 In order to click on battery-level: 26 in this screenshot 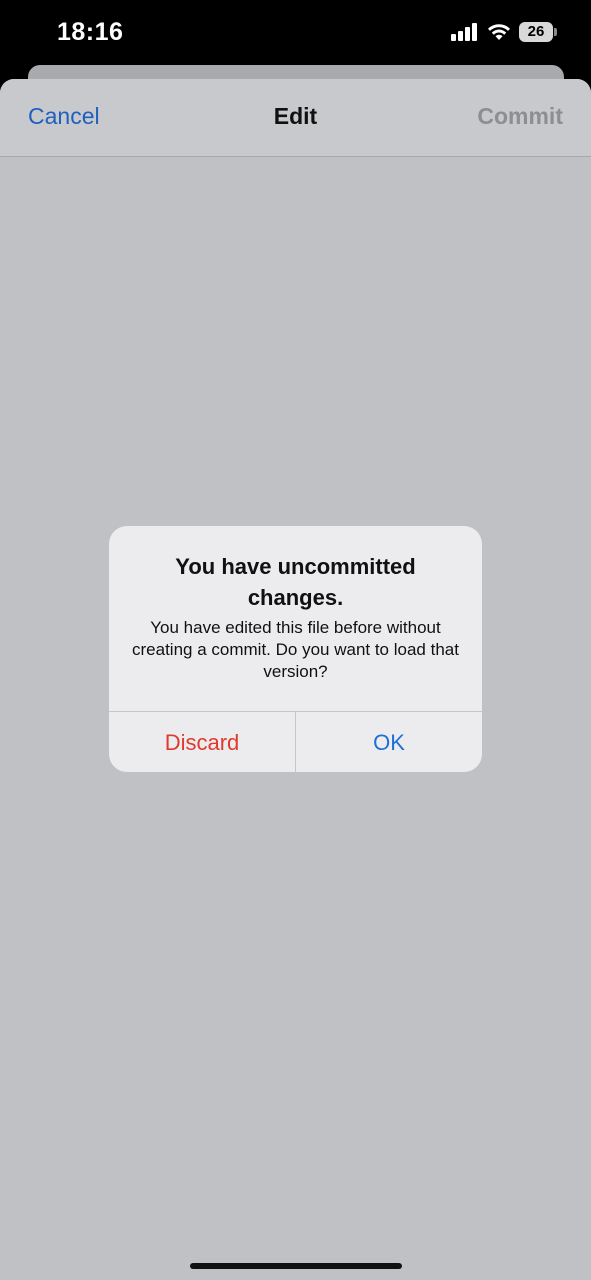, I will do `click(536, 31)`.